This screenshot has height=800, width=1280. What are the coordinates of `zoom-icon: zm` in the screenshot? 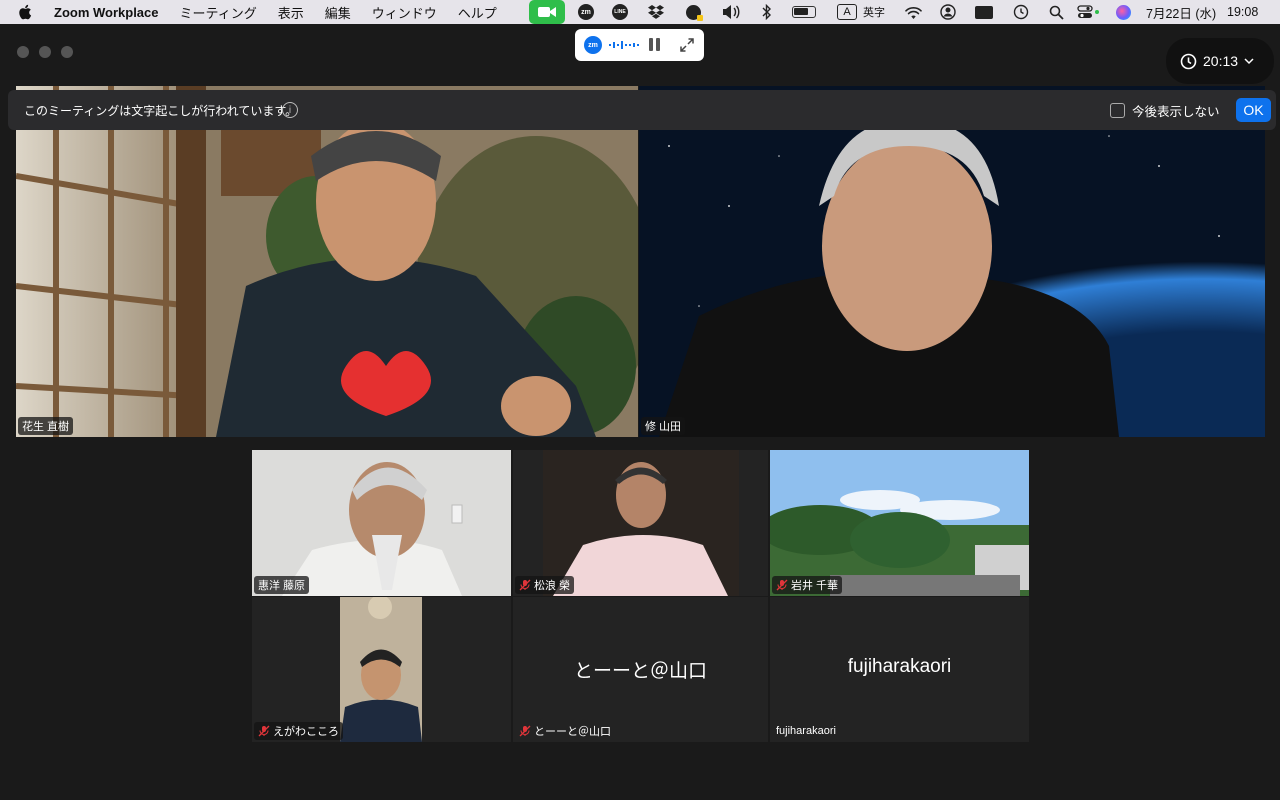 It's located at (586, 12).